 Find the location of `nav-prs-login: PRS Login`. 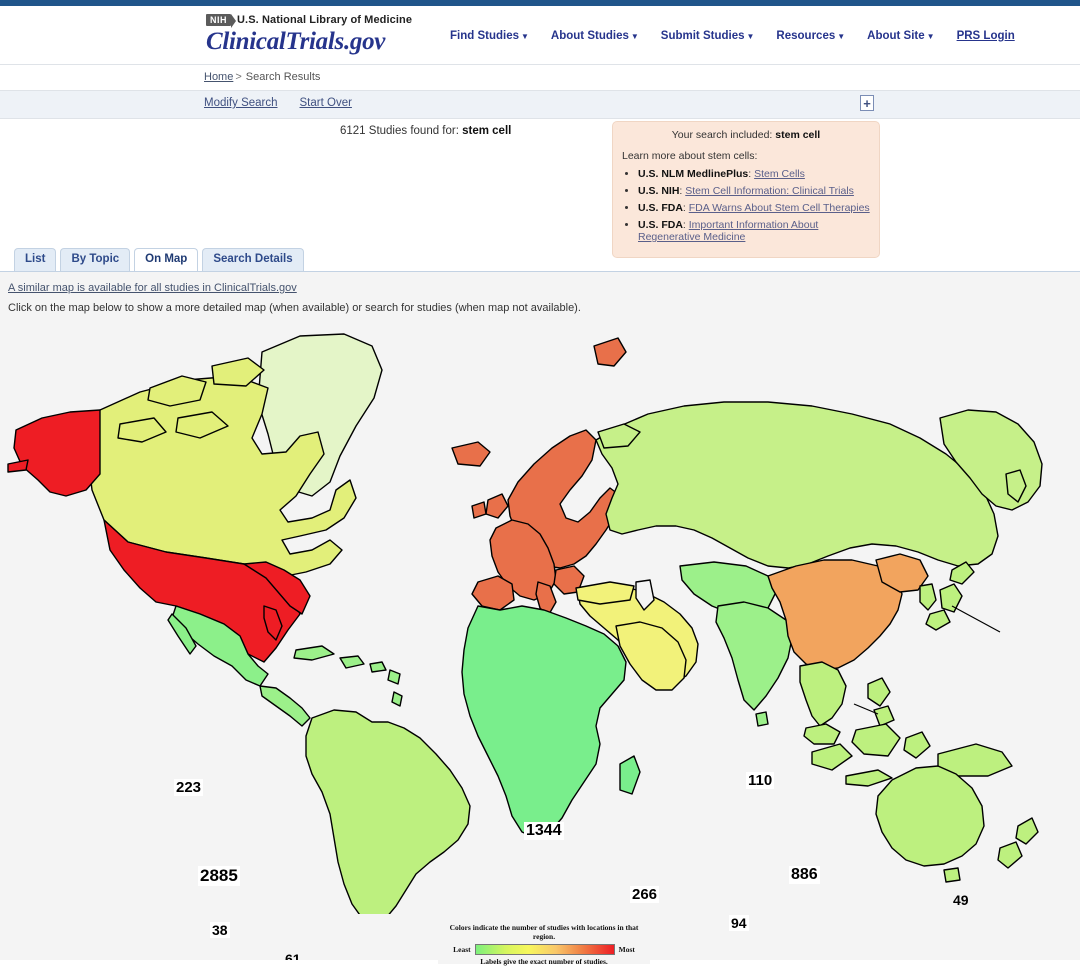

nav-prs-login: PRS Login is located at coordinates (986, 36).